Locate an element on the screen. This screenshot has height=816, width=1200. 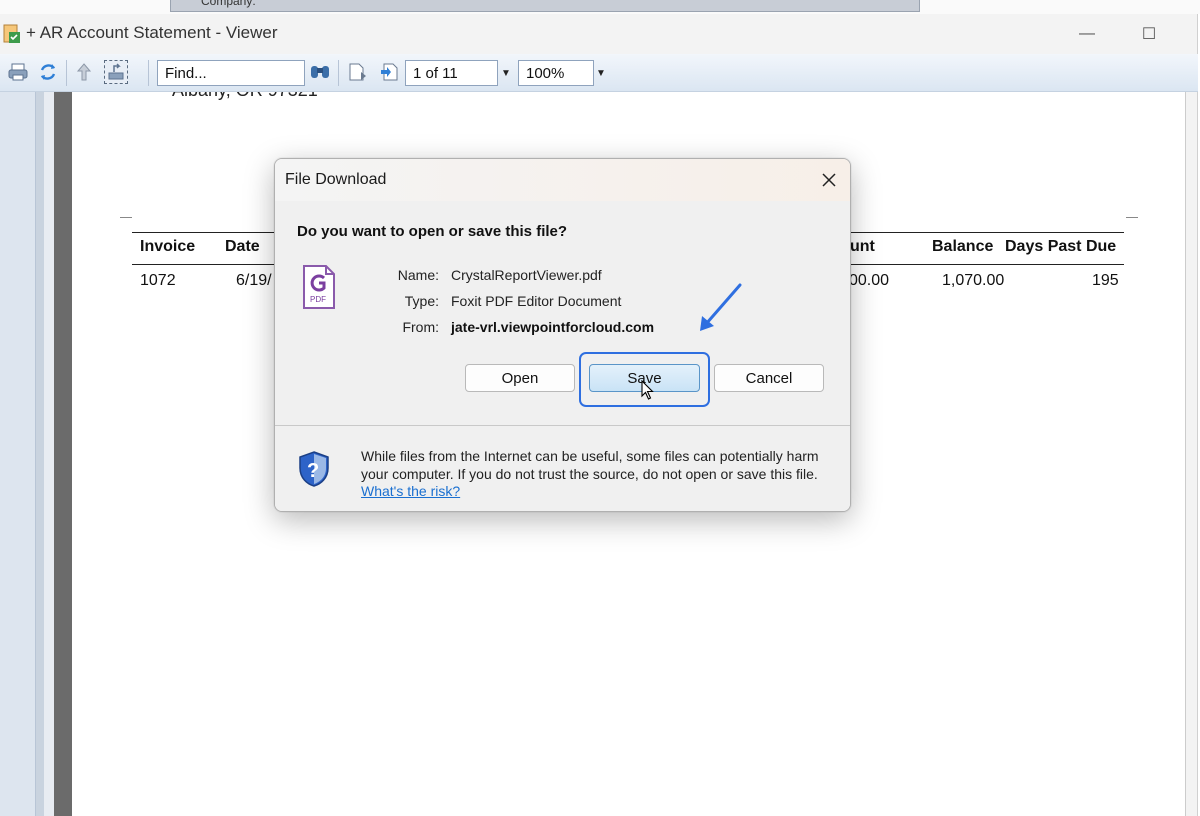
zoom-dropdown-icon: ▼ is located at coordinates (601, 73).